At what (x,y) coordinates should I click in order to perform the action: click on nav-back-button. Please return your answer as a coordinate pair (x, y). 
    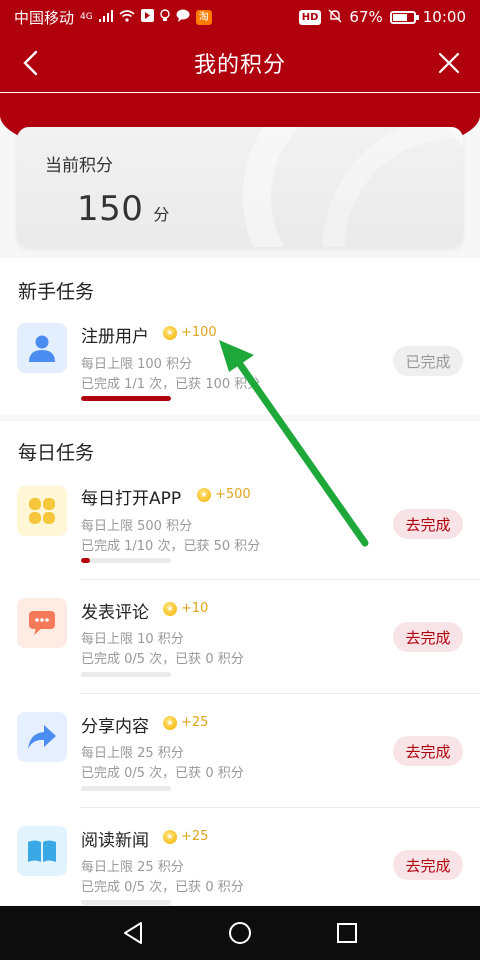
    Looking at the image, I should click on (133, 933).